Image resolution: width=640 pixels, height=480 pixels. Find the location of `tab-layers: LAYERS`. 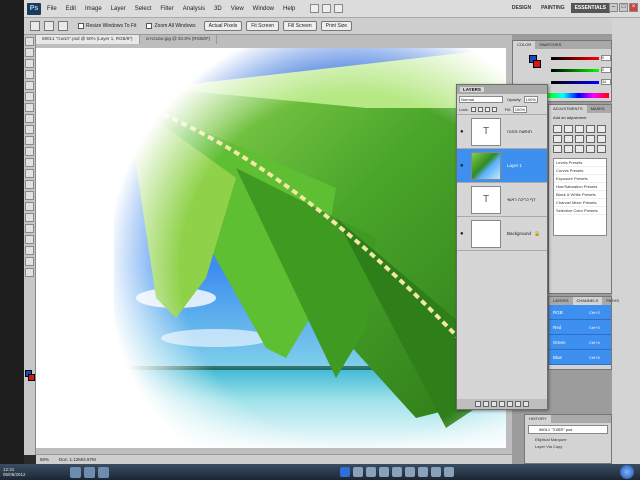

tab-layers: LAYERS is located at coordinates (561, 301).